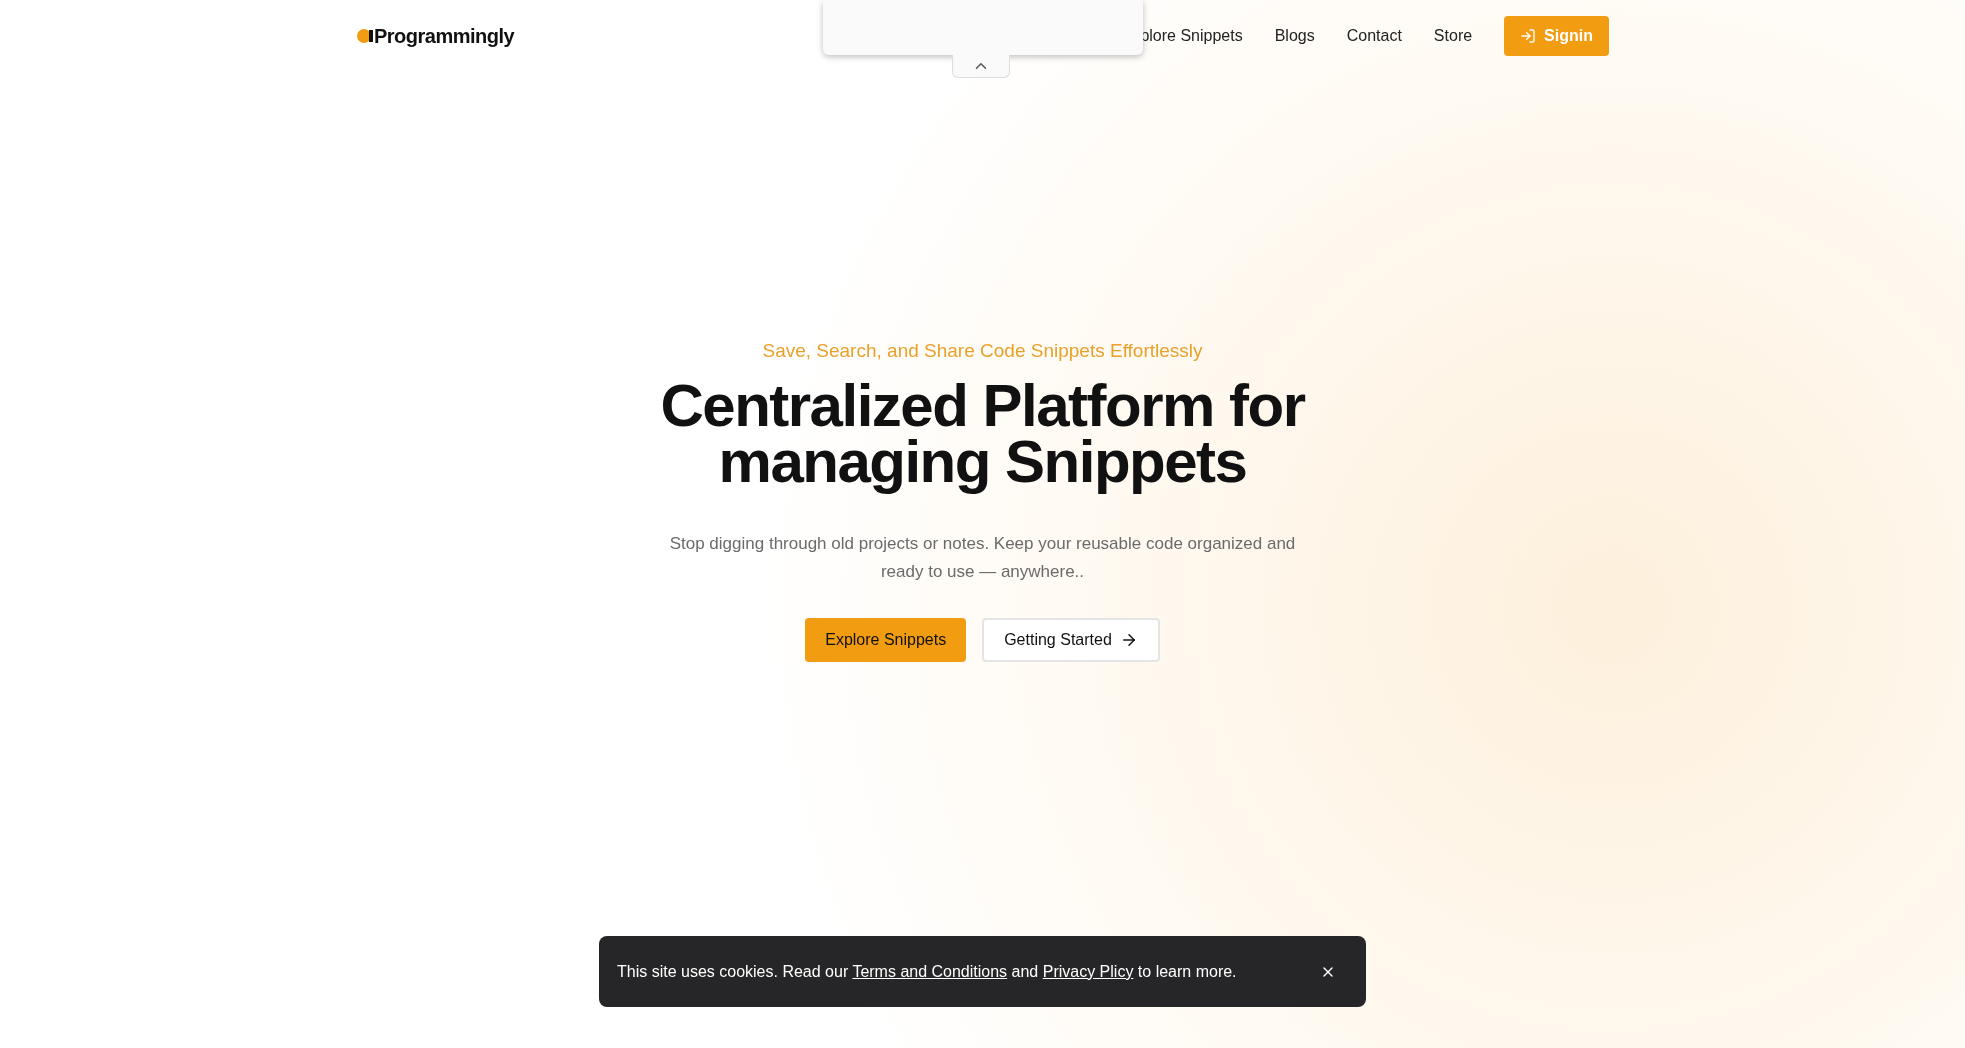 The height and width of the screenshot is (1048, 1965). Describe the element at coordinates (930, 971) in the screenshot. I see `terms-link: Terms and Conditions` at that location.